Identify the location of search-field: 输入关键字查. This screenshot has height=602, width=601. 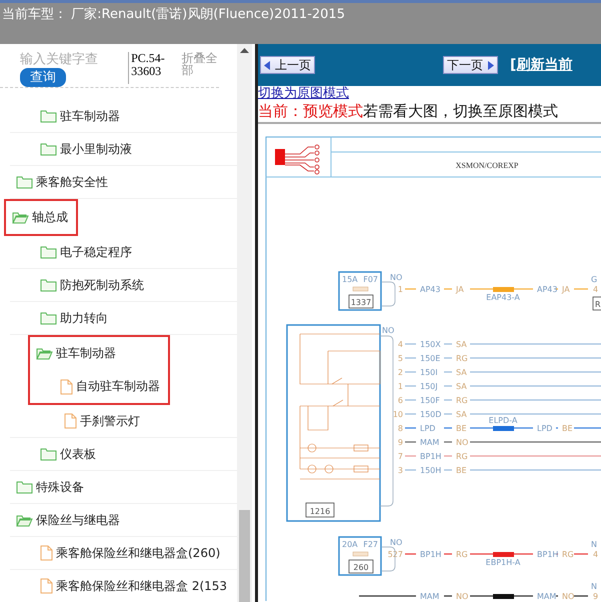
(65, 59).